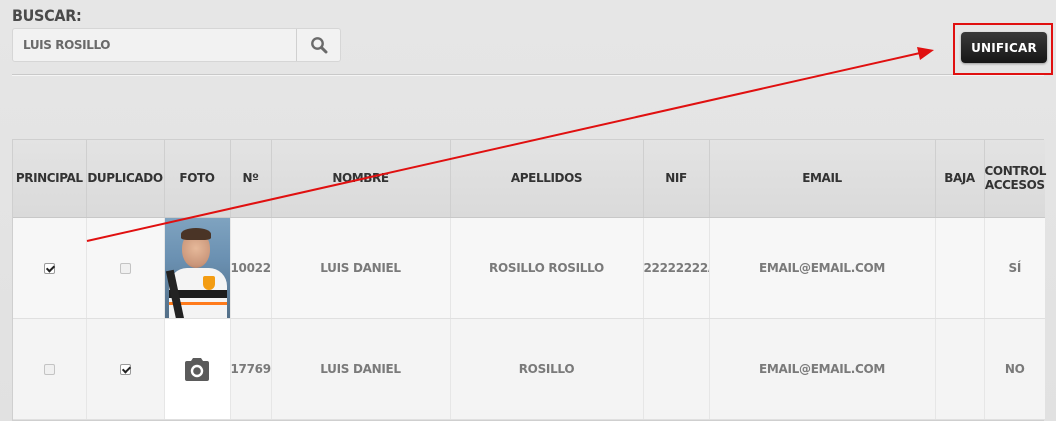 The width and height of the screenshot is (1056, 421). I want to click on header-nif: NIF, so click(676, 179).